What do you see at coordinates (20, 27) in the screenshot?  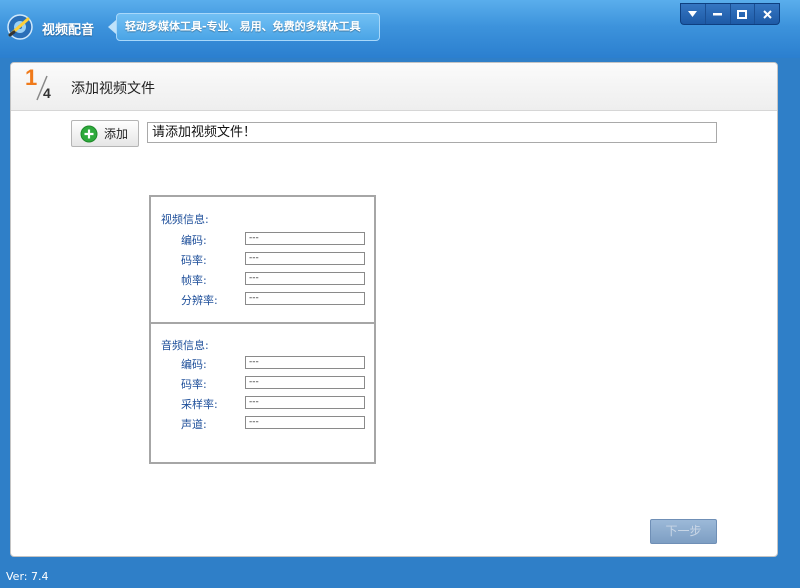 I see `app-logo-icon` at bounding box center [20, 27].